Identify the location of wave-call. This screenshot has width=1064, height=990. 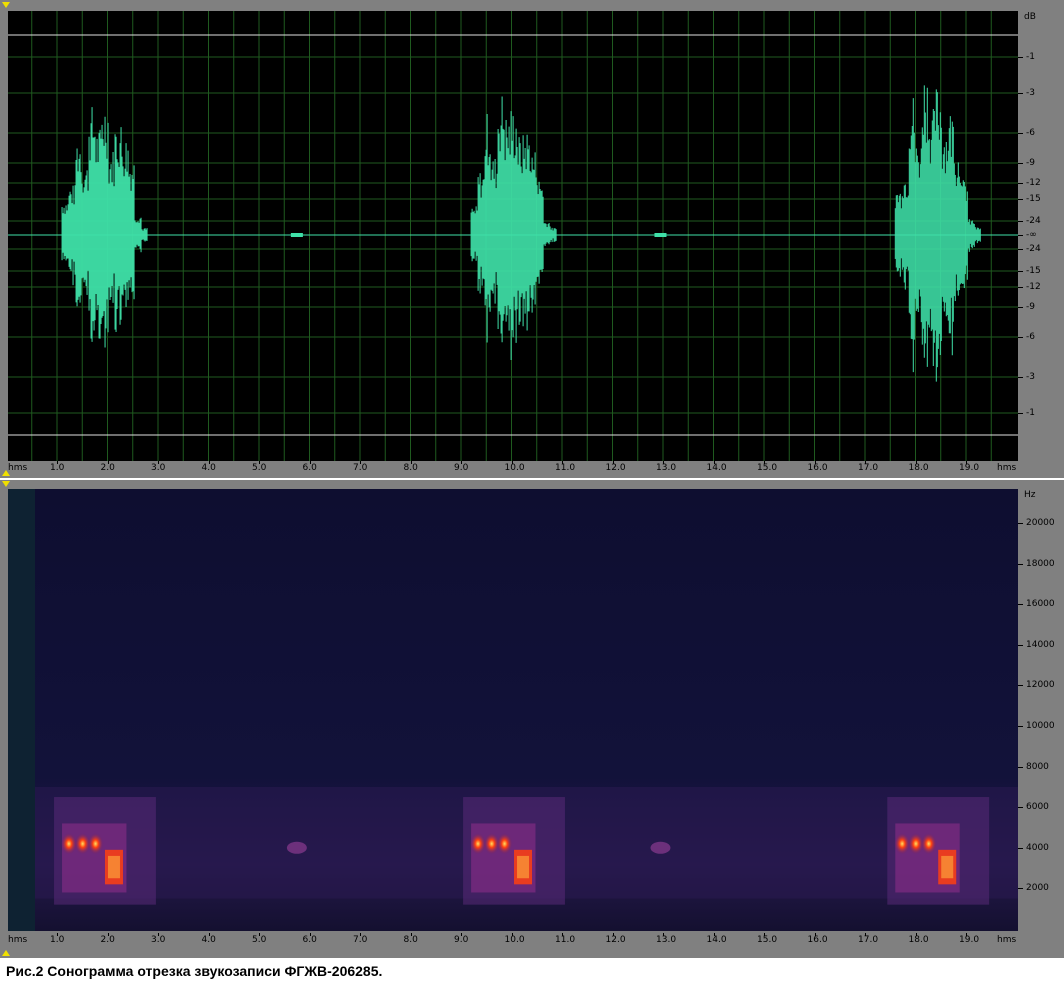
(513, 228).